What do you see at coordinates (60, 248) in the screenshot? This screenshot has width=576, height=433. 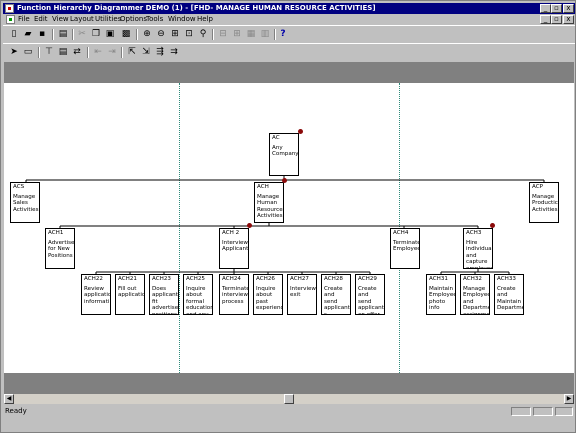 I see `function-node-ach1: ACH1 Advertise for New Positions` at bounding box center [60, 248].